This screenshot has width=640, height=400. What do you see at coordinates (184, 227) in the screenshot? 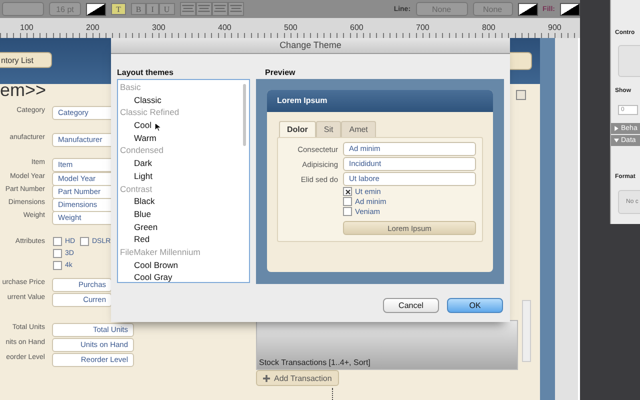
I see `theme-item: Green` at bounding box center [184, 227].